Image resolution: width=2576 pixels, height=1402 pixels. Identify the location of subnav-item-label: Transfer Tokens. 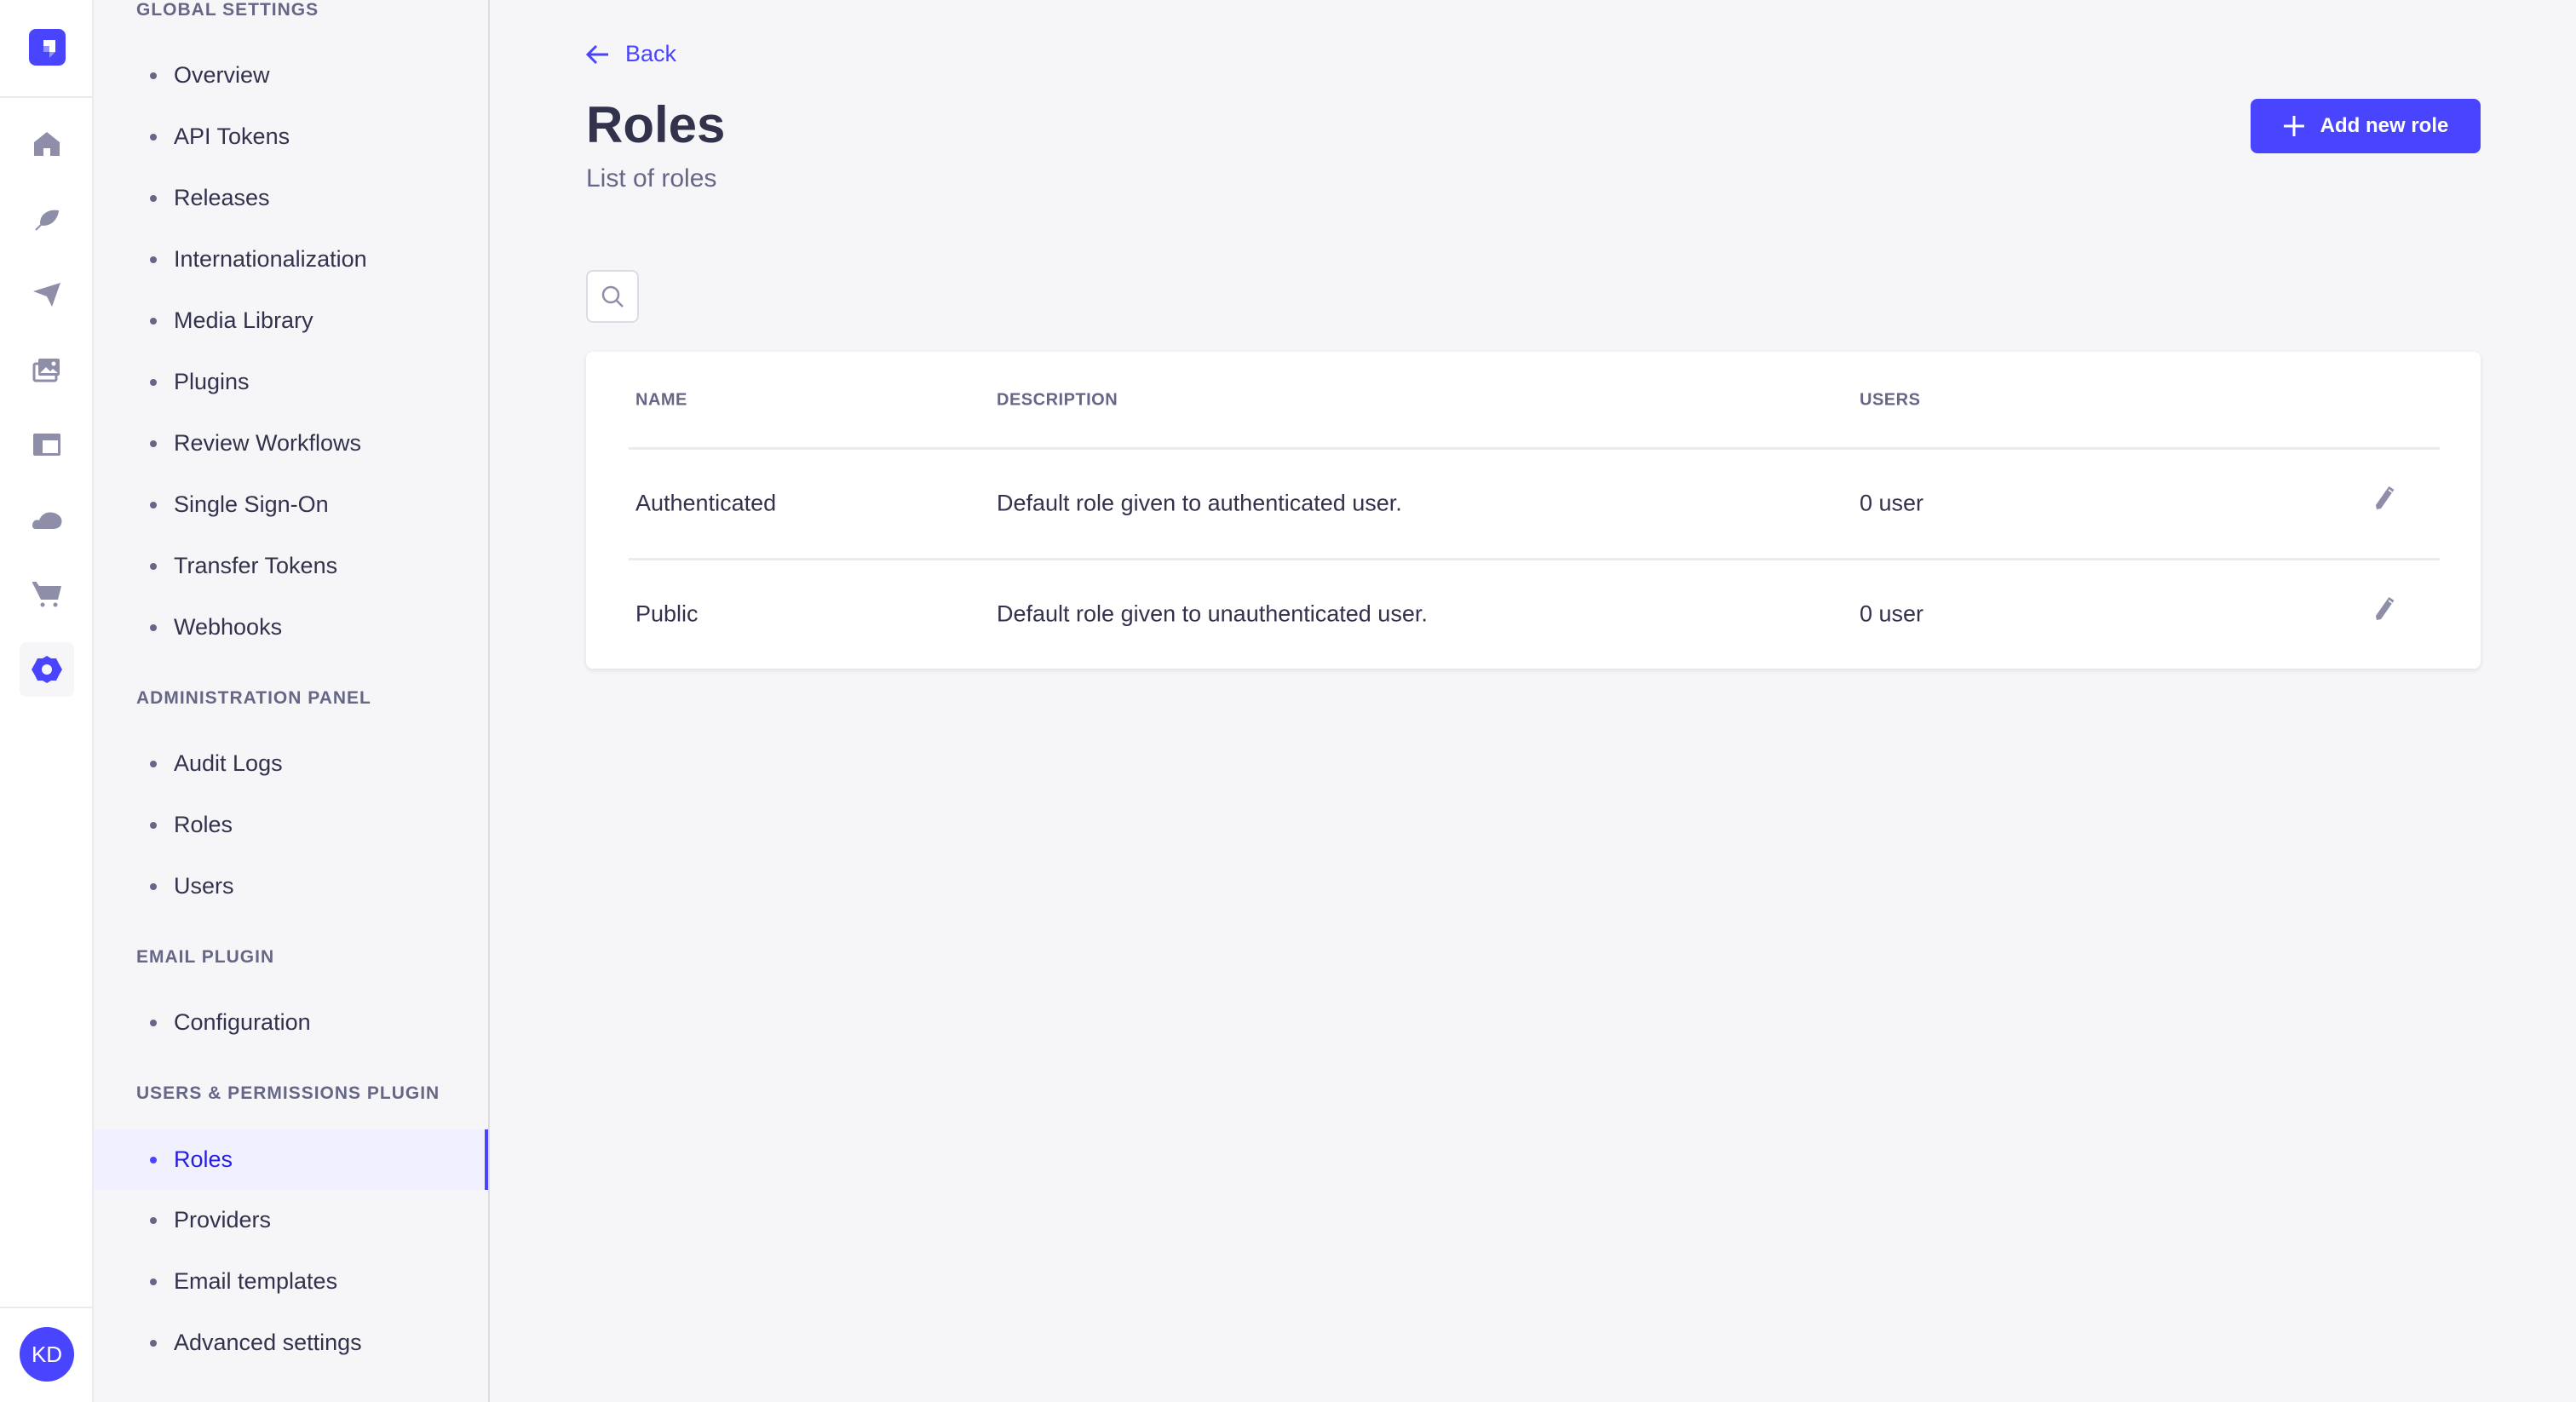
(256, 565).